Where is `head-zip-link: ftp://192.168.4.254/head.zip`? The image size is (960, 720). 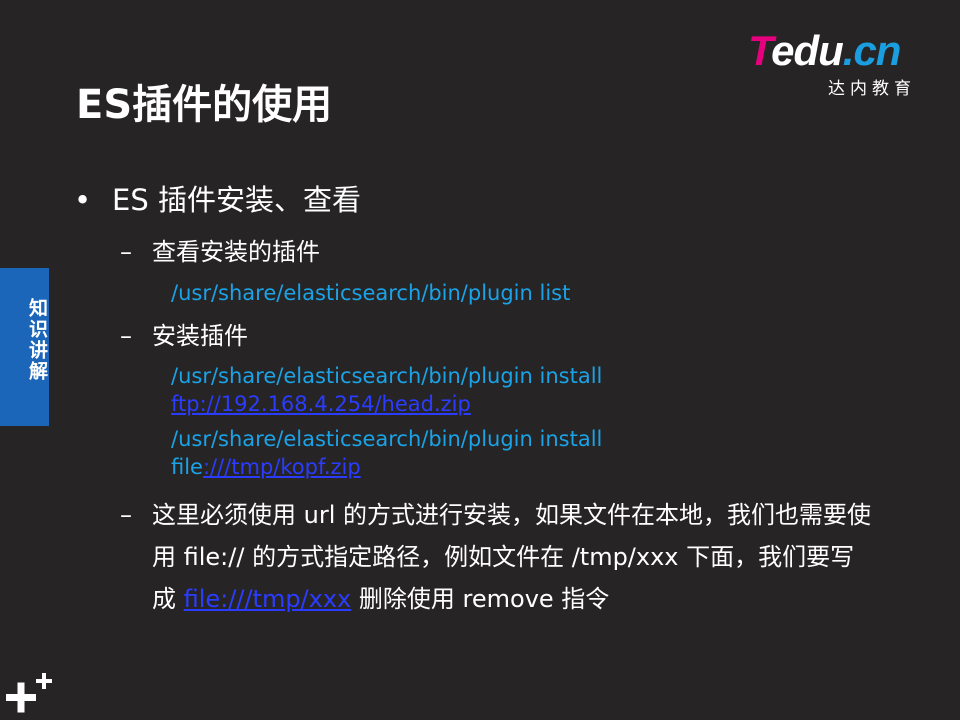 head-zip-link: ftp://192.168.4.254/head.zip is located at coordinates (321, 404).